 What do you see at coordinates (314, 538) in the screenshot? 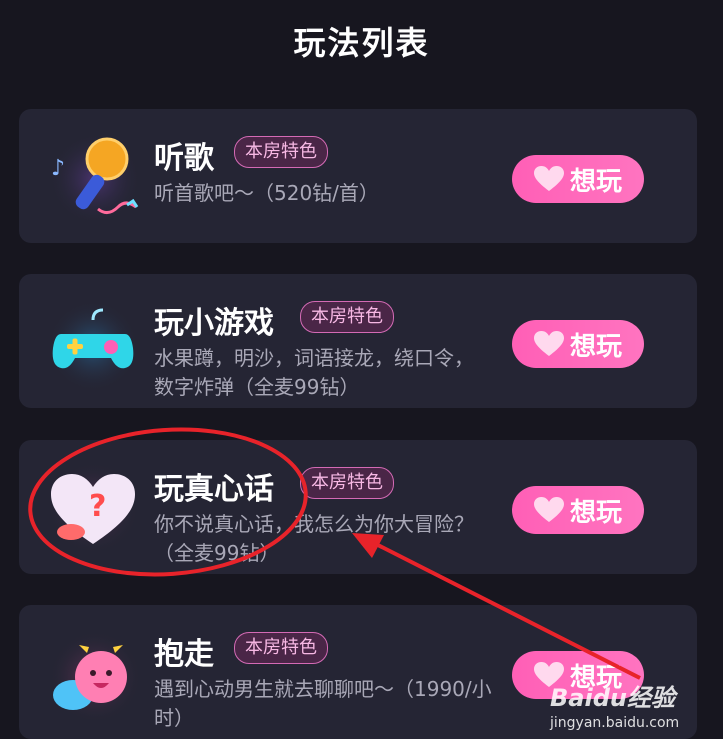
I see `game-description: 你不说真心话，我怎么为你大冒险？（全麦99钻）` at bounding box center [314, 538].